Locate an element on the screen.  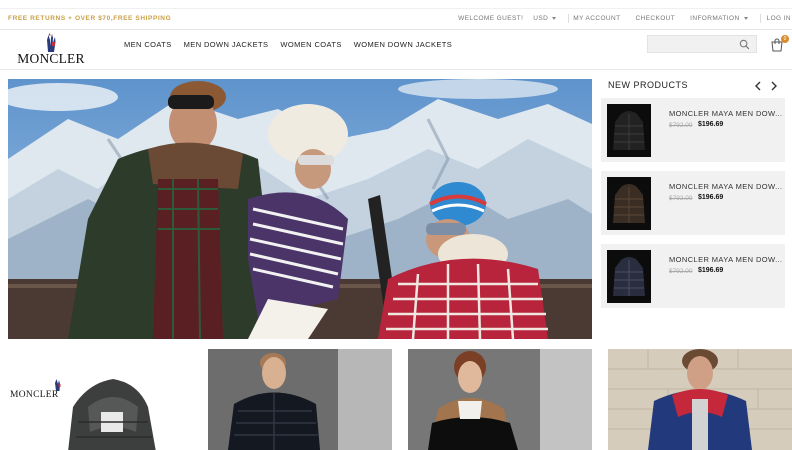
men-jacket-image is located at coordinates (300, 399).